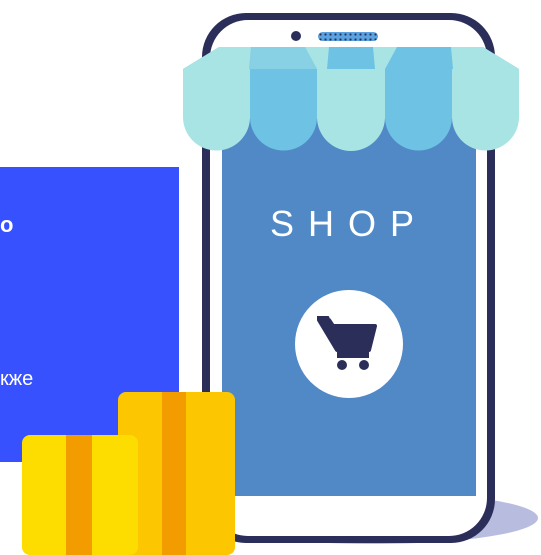  I want to click on promo-text-fragment: кже, so click(17, 379).